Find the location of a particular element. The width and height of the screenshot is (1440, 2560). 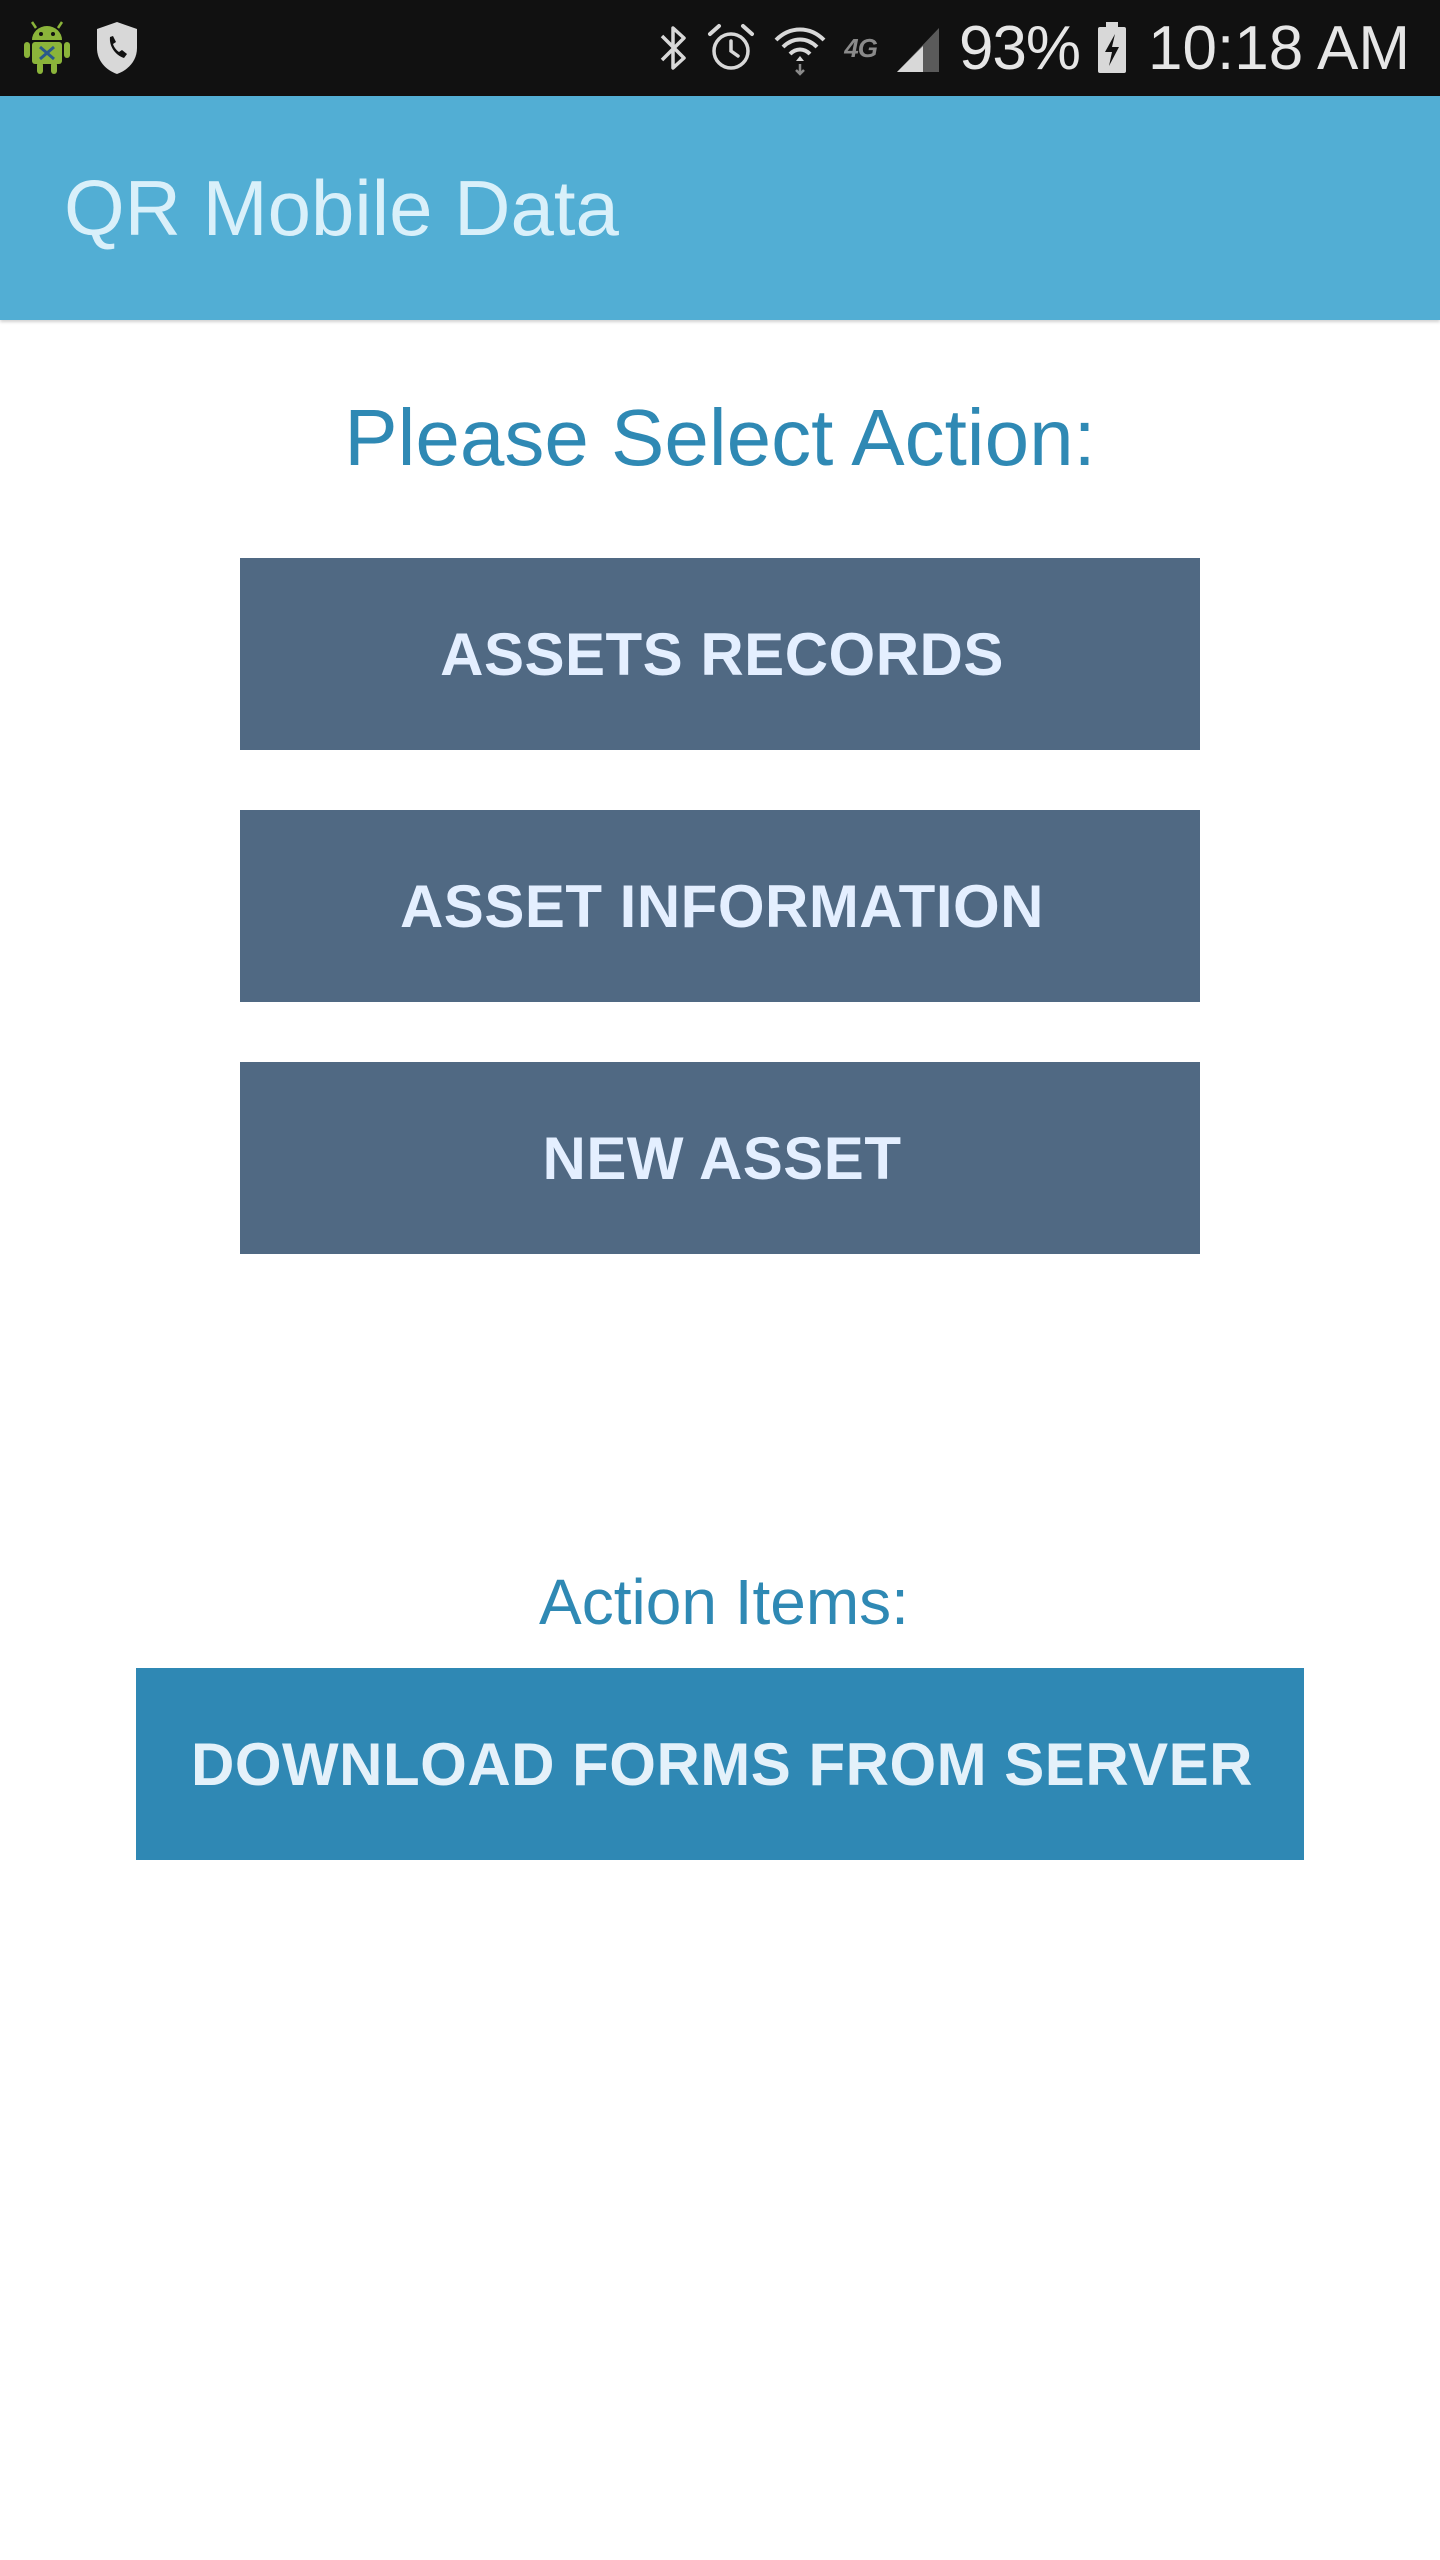

status-clock: 10:18 AM is located at coordinates (1279, 48).